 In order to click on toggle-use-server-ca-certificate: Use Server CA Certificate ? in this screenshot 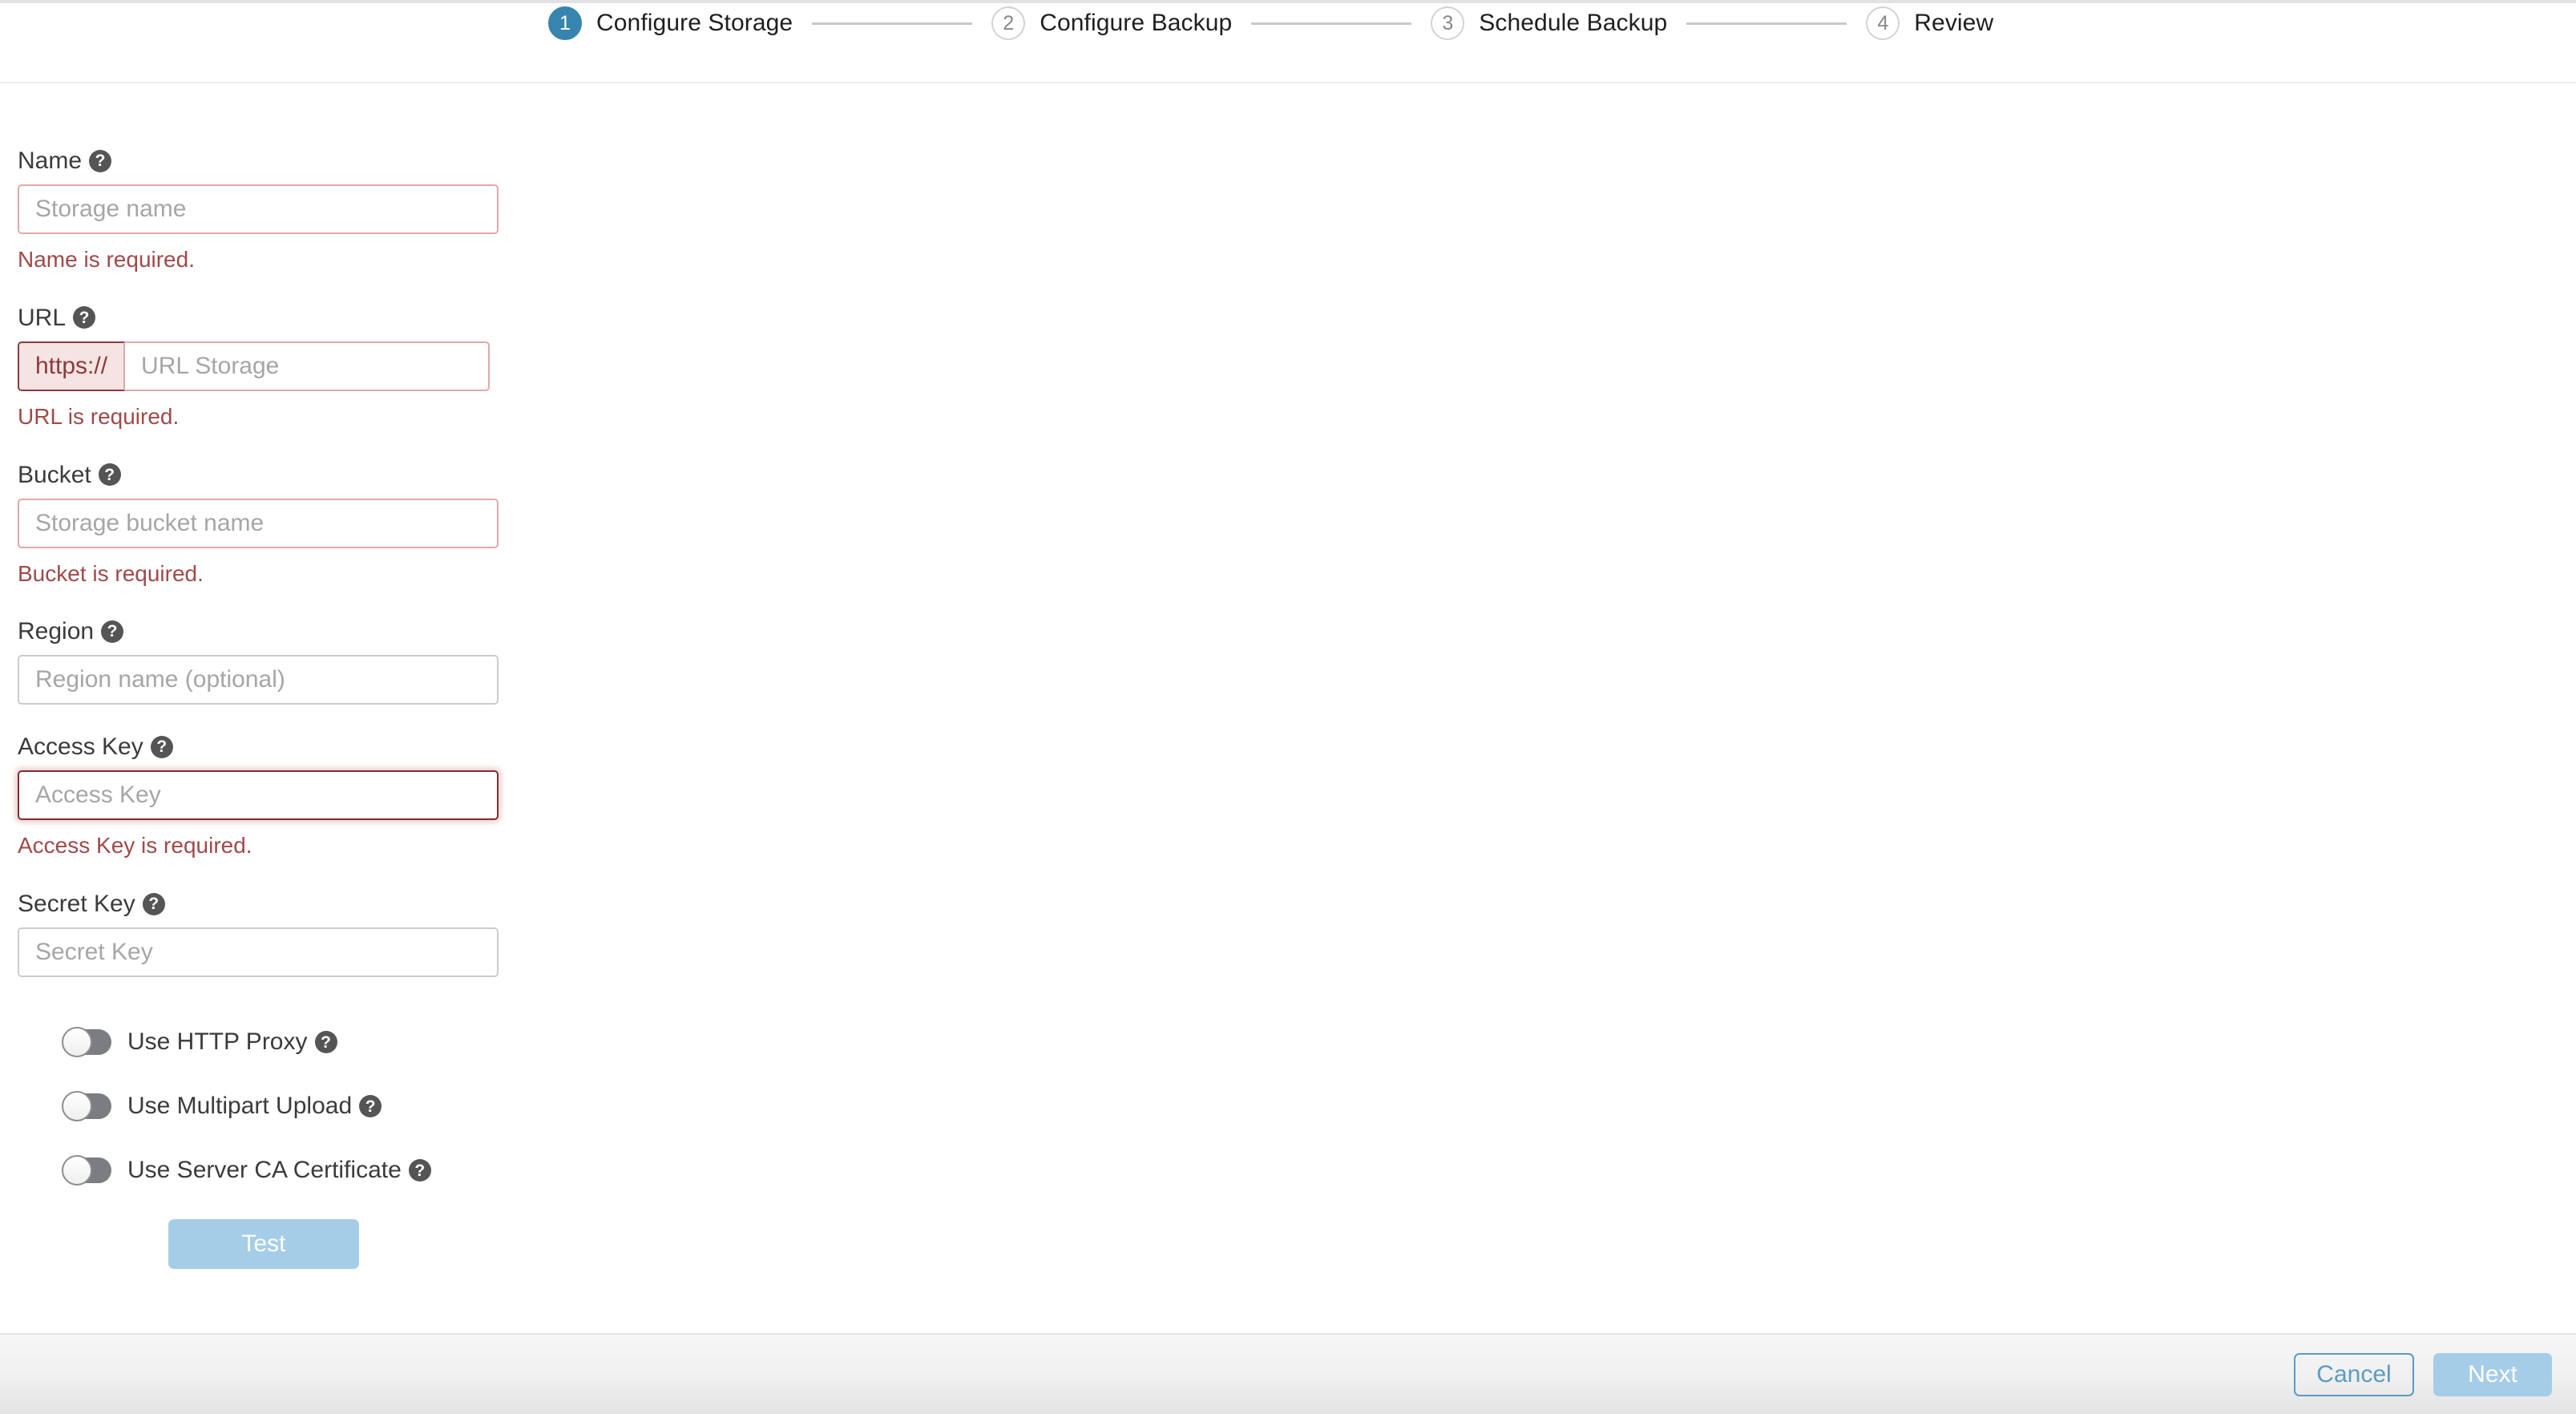, I will do `click(246, 1170)`.